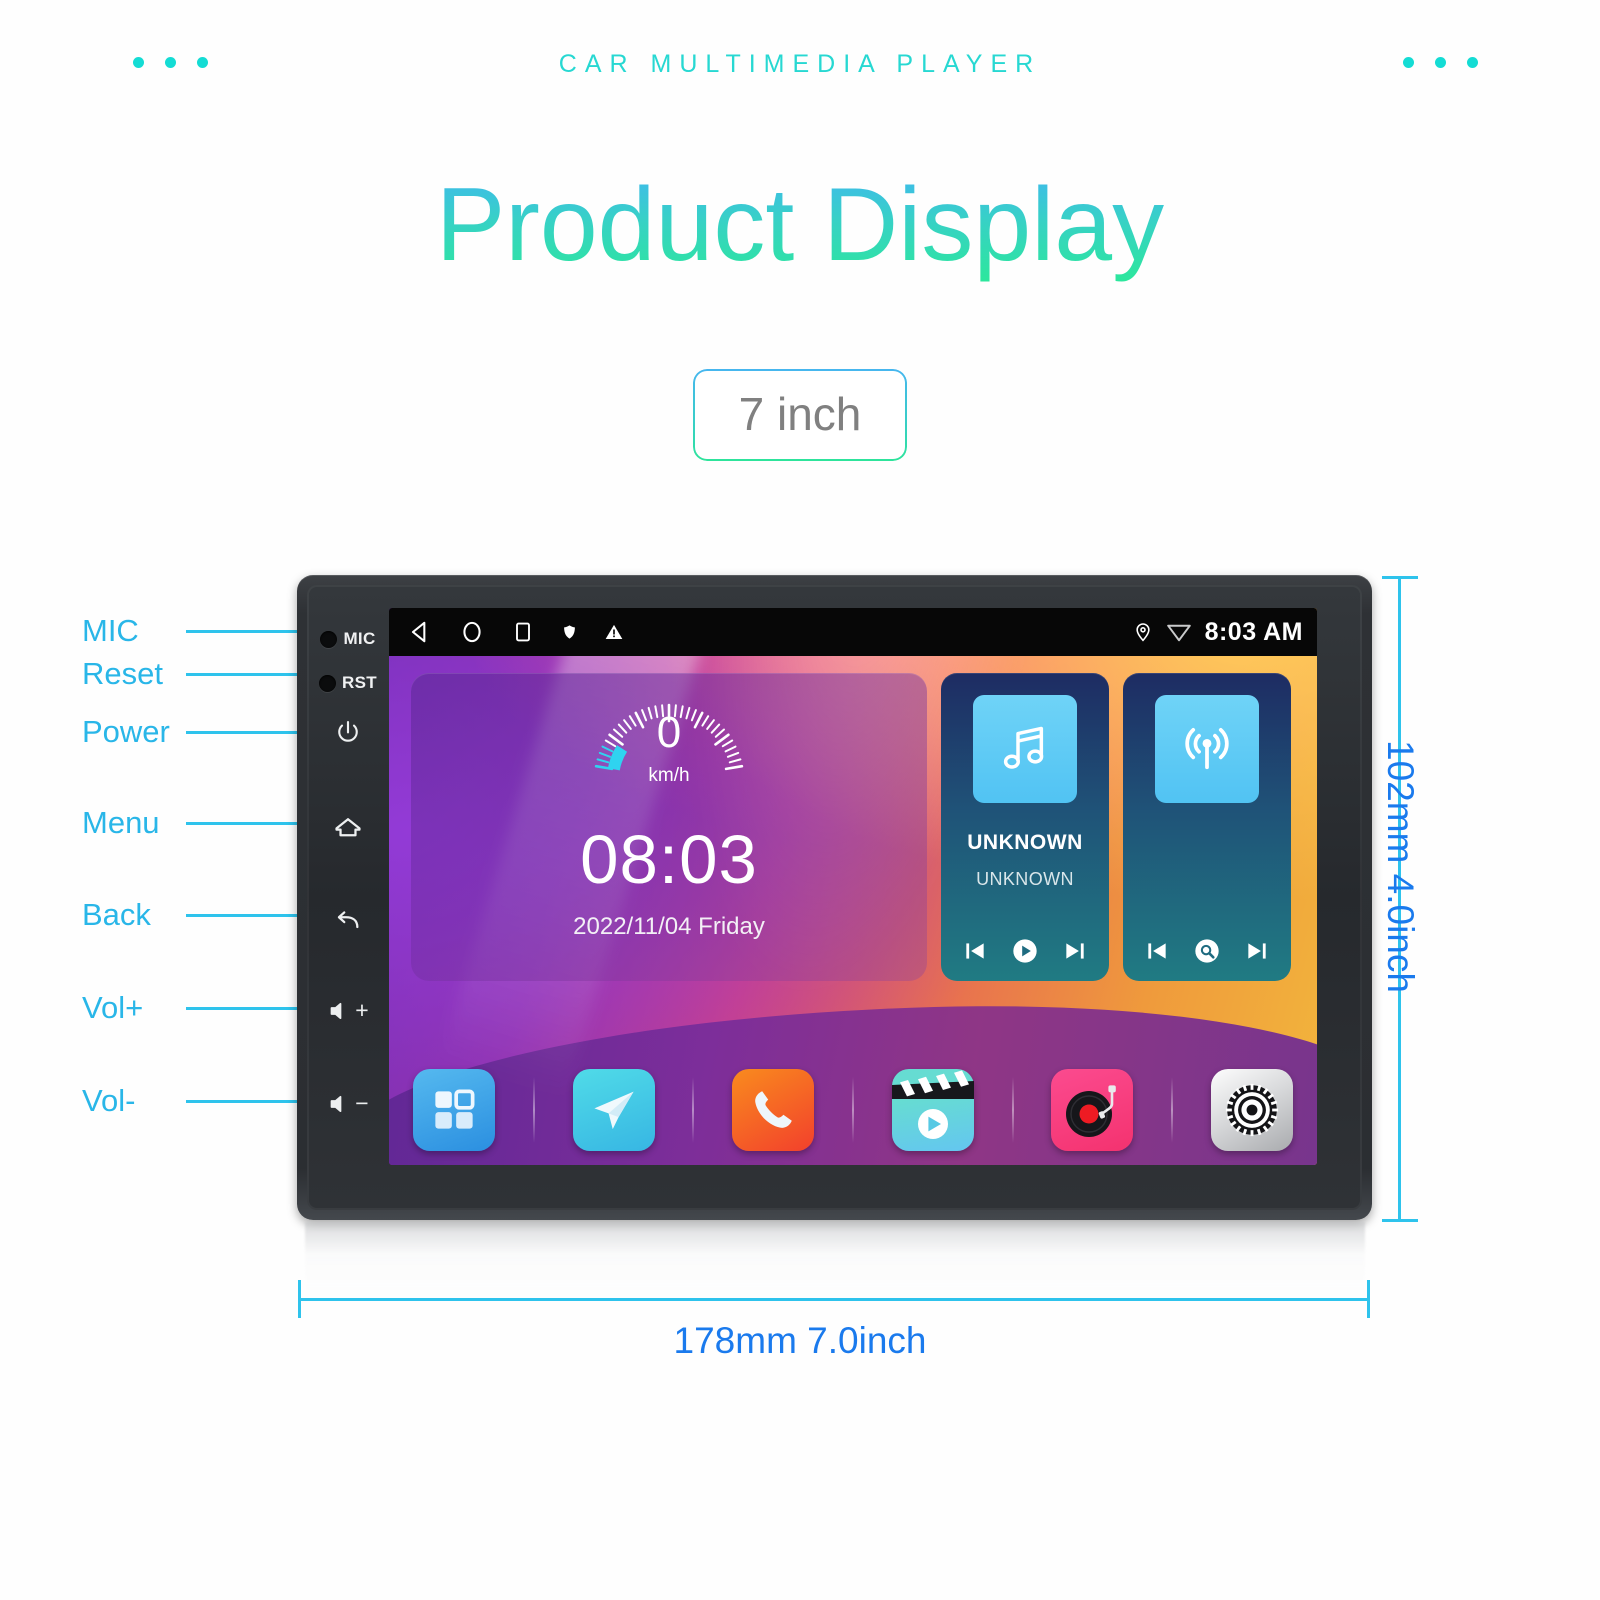 This screenshot has width=1600, height=1600. Describe the element at coordinates (1142, 632) in the screenshot. I see `location-pin-icon` at that location.